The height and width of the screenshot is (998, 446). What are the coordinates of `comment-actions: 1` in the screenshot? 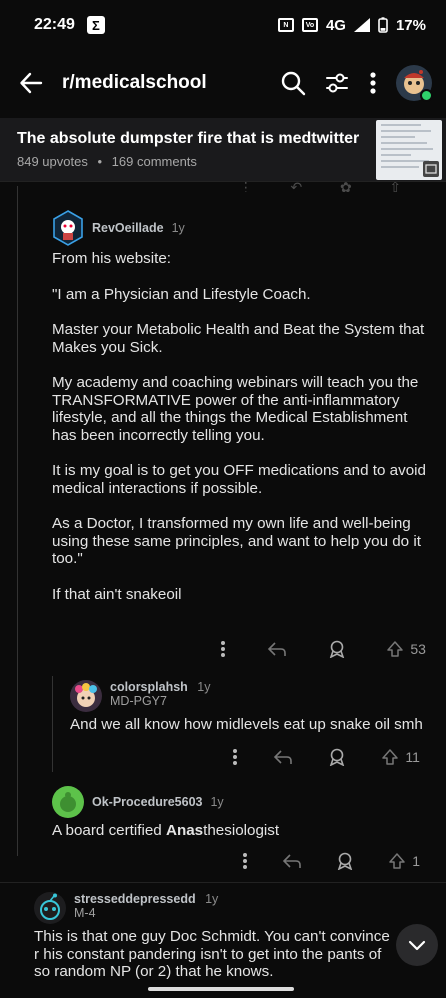 It's located at (331, 861).